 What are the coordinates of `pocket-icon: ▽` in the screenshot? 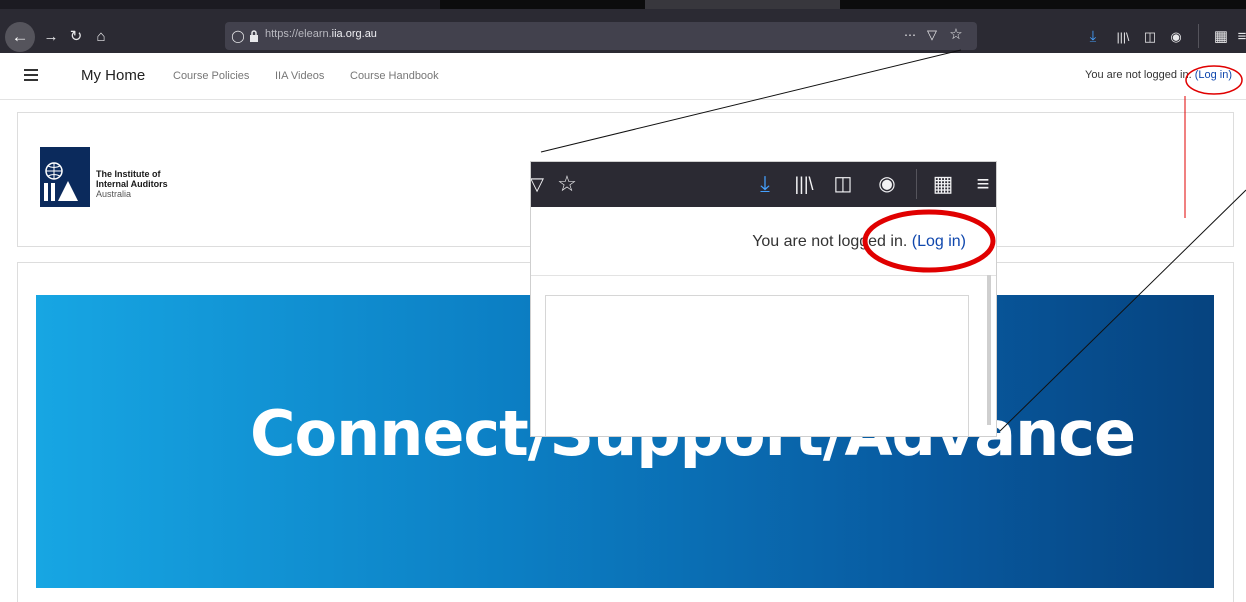 It's located at (932, 35).